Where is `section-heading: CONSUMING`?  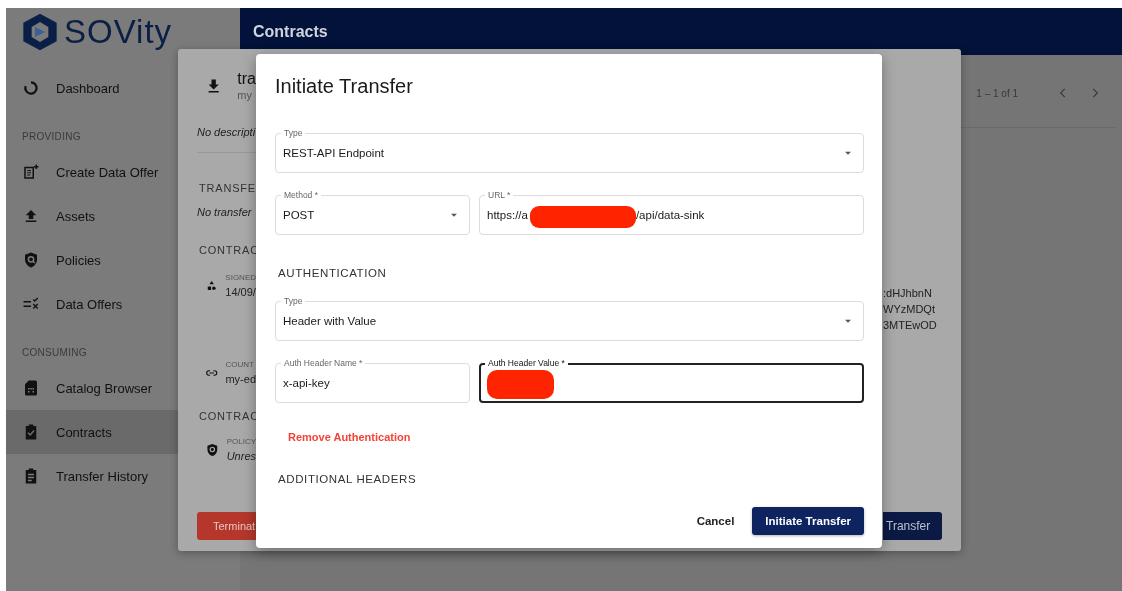 section-heading: CONSUMING is located at coordinates (54, 353).